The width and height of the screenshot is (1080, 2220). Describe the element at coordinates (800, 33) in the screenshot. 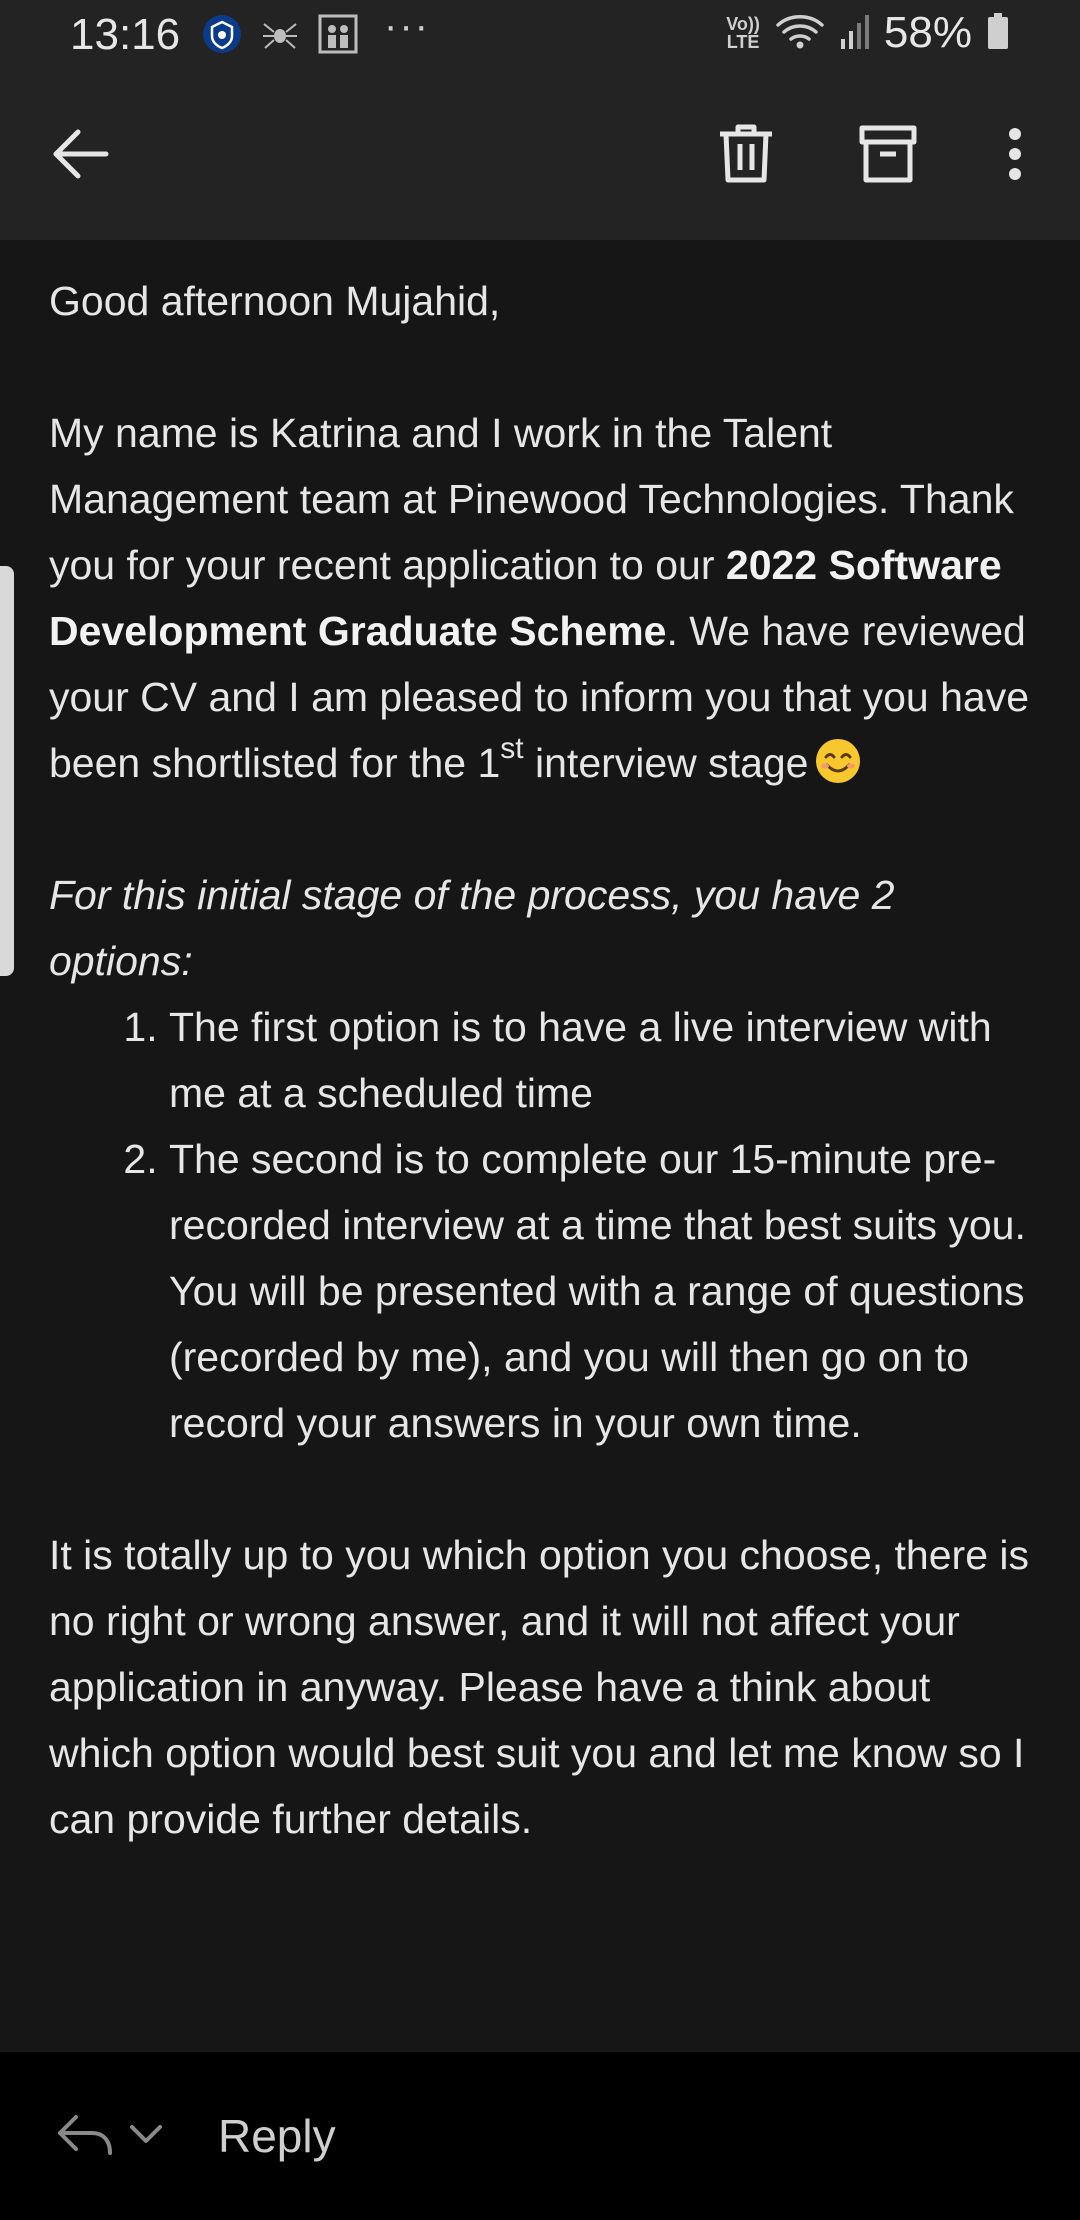

I see `wifi-icon` at that location.